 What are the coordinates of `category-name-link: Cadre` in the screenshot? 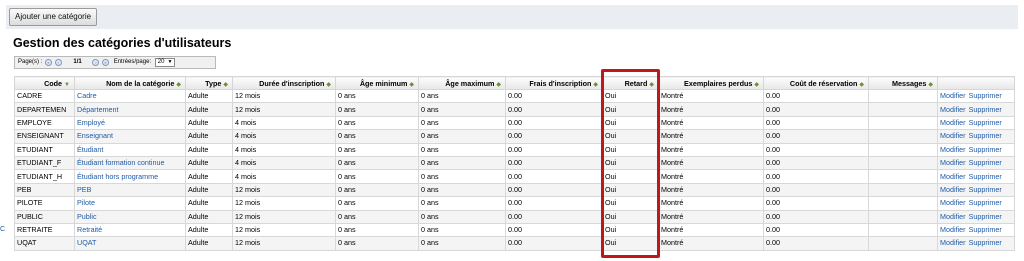 It's located at (87, 95).